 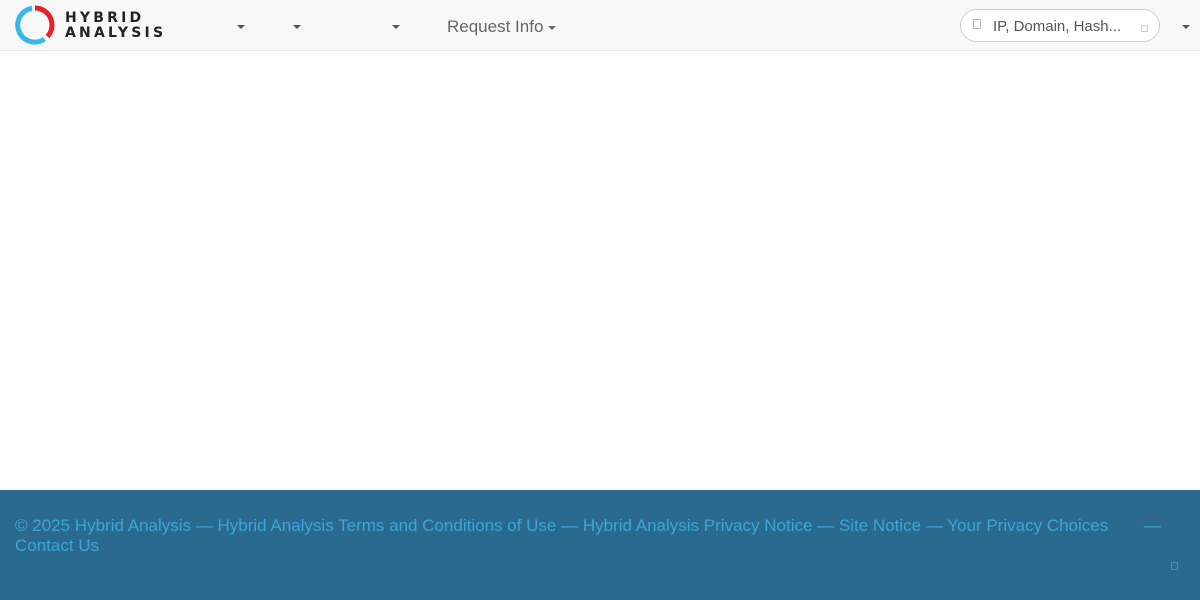 I want to click on nav-dropdown-3-chevron-down-icon, so click(x=396, y=27).